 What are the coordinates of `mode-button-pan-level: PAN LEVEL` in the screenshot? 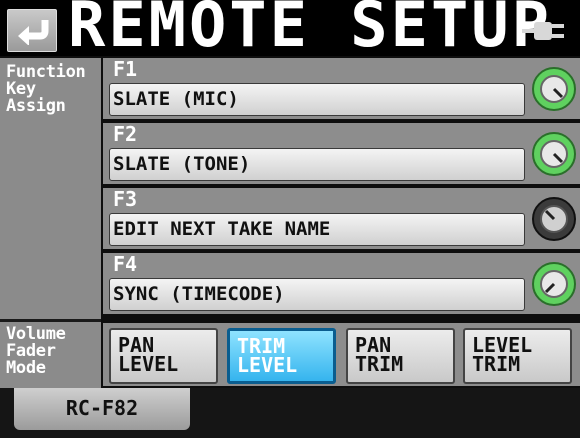 It's located at (163, 356).